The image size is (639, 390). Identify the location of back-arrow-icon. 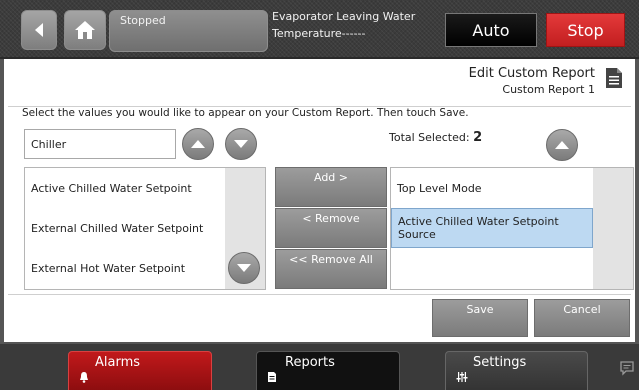
(39, 30).